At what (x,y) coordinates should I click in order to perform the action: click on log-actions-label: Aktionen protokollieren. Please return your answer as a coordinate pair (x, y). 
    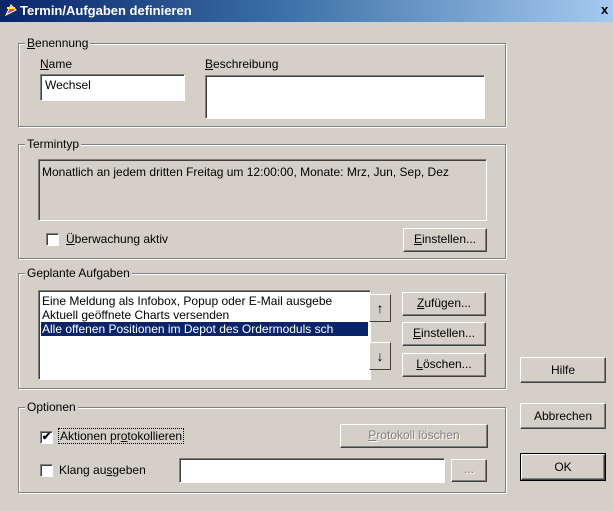
    Looking at the image, I should click on (121, 436).